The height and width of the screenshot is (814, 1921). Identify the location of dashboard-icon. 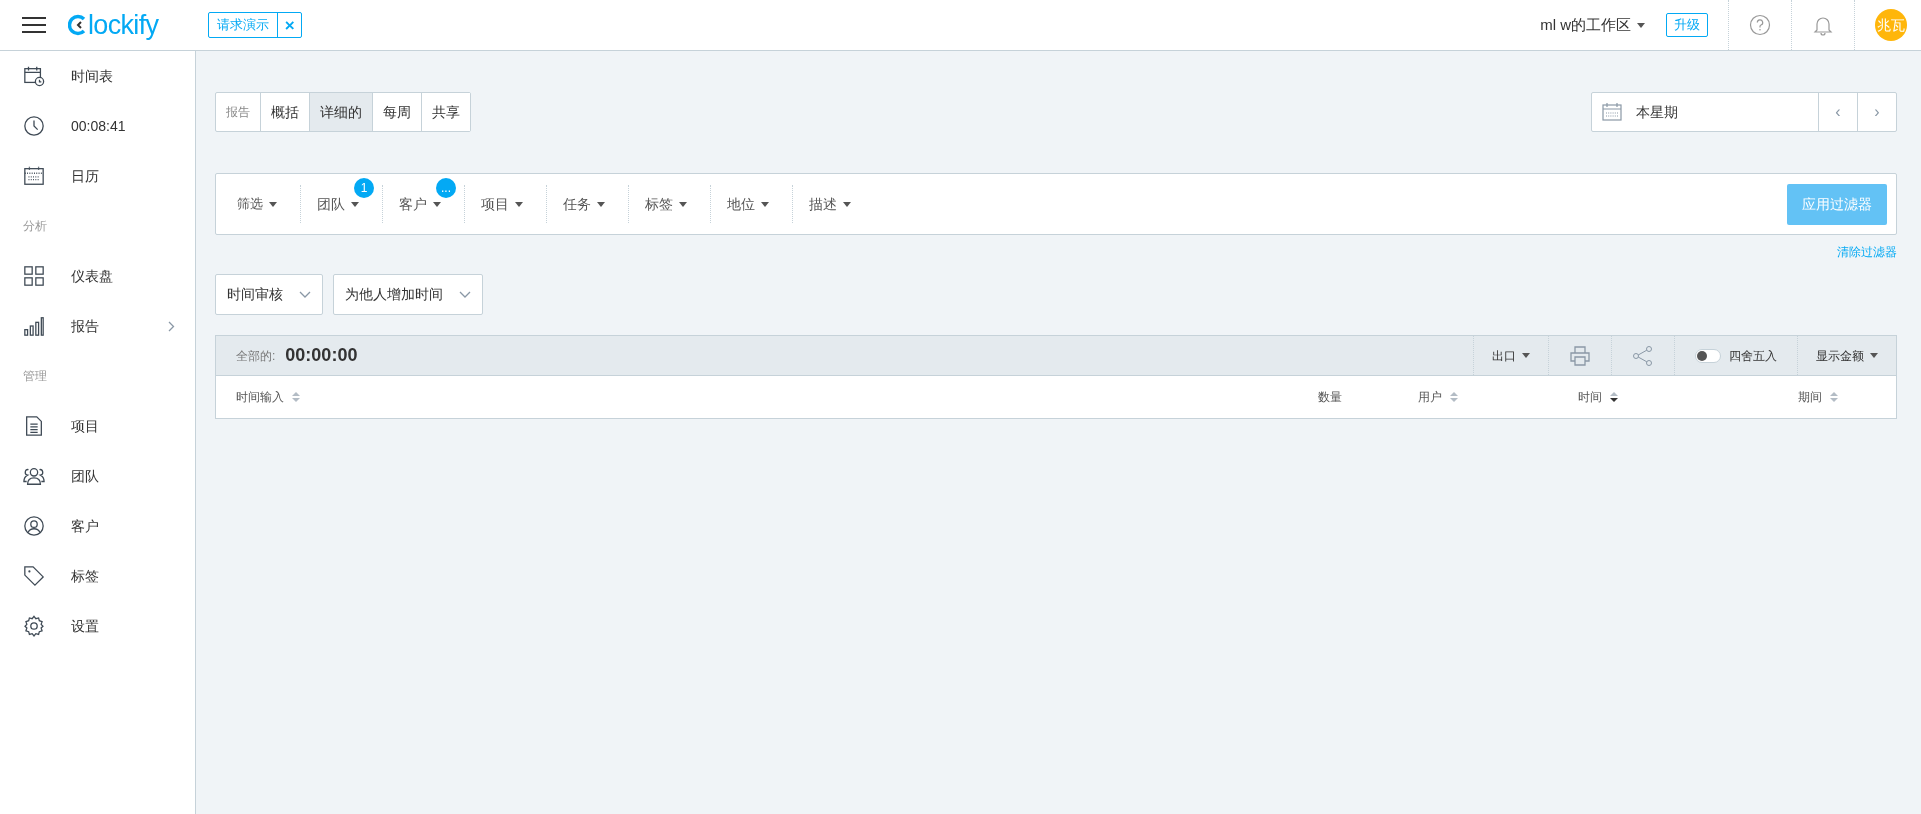
(34, 276).